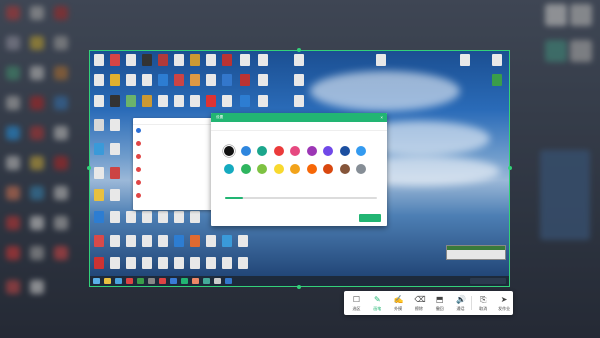 The width and height of the screenshot is (600, 338). I want to click on resize-handle-top, so click(299, 50).